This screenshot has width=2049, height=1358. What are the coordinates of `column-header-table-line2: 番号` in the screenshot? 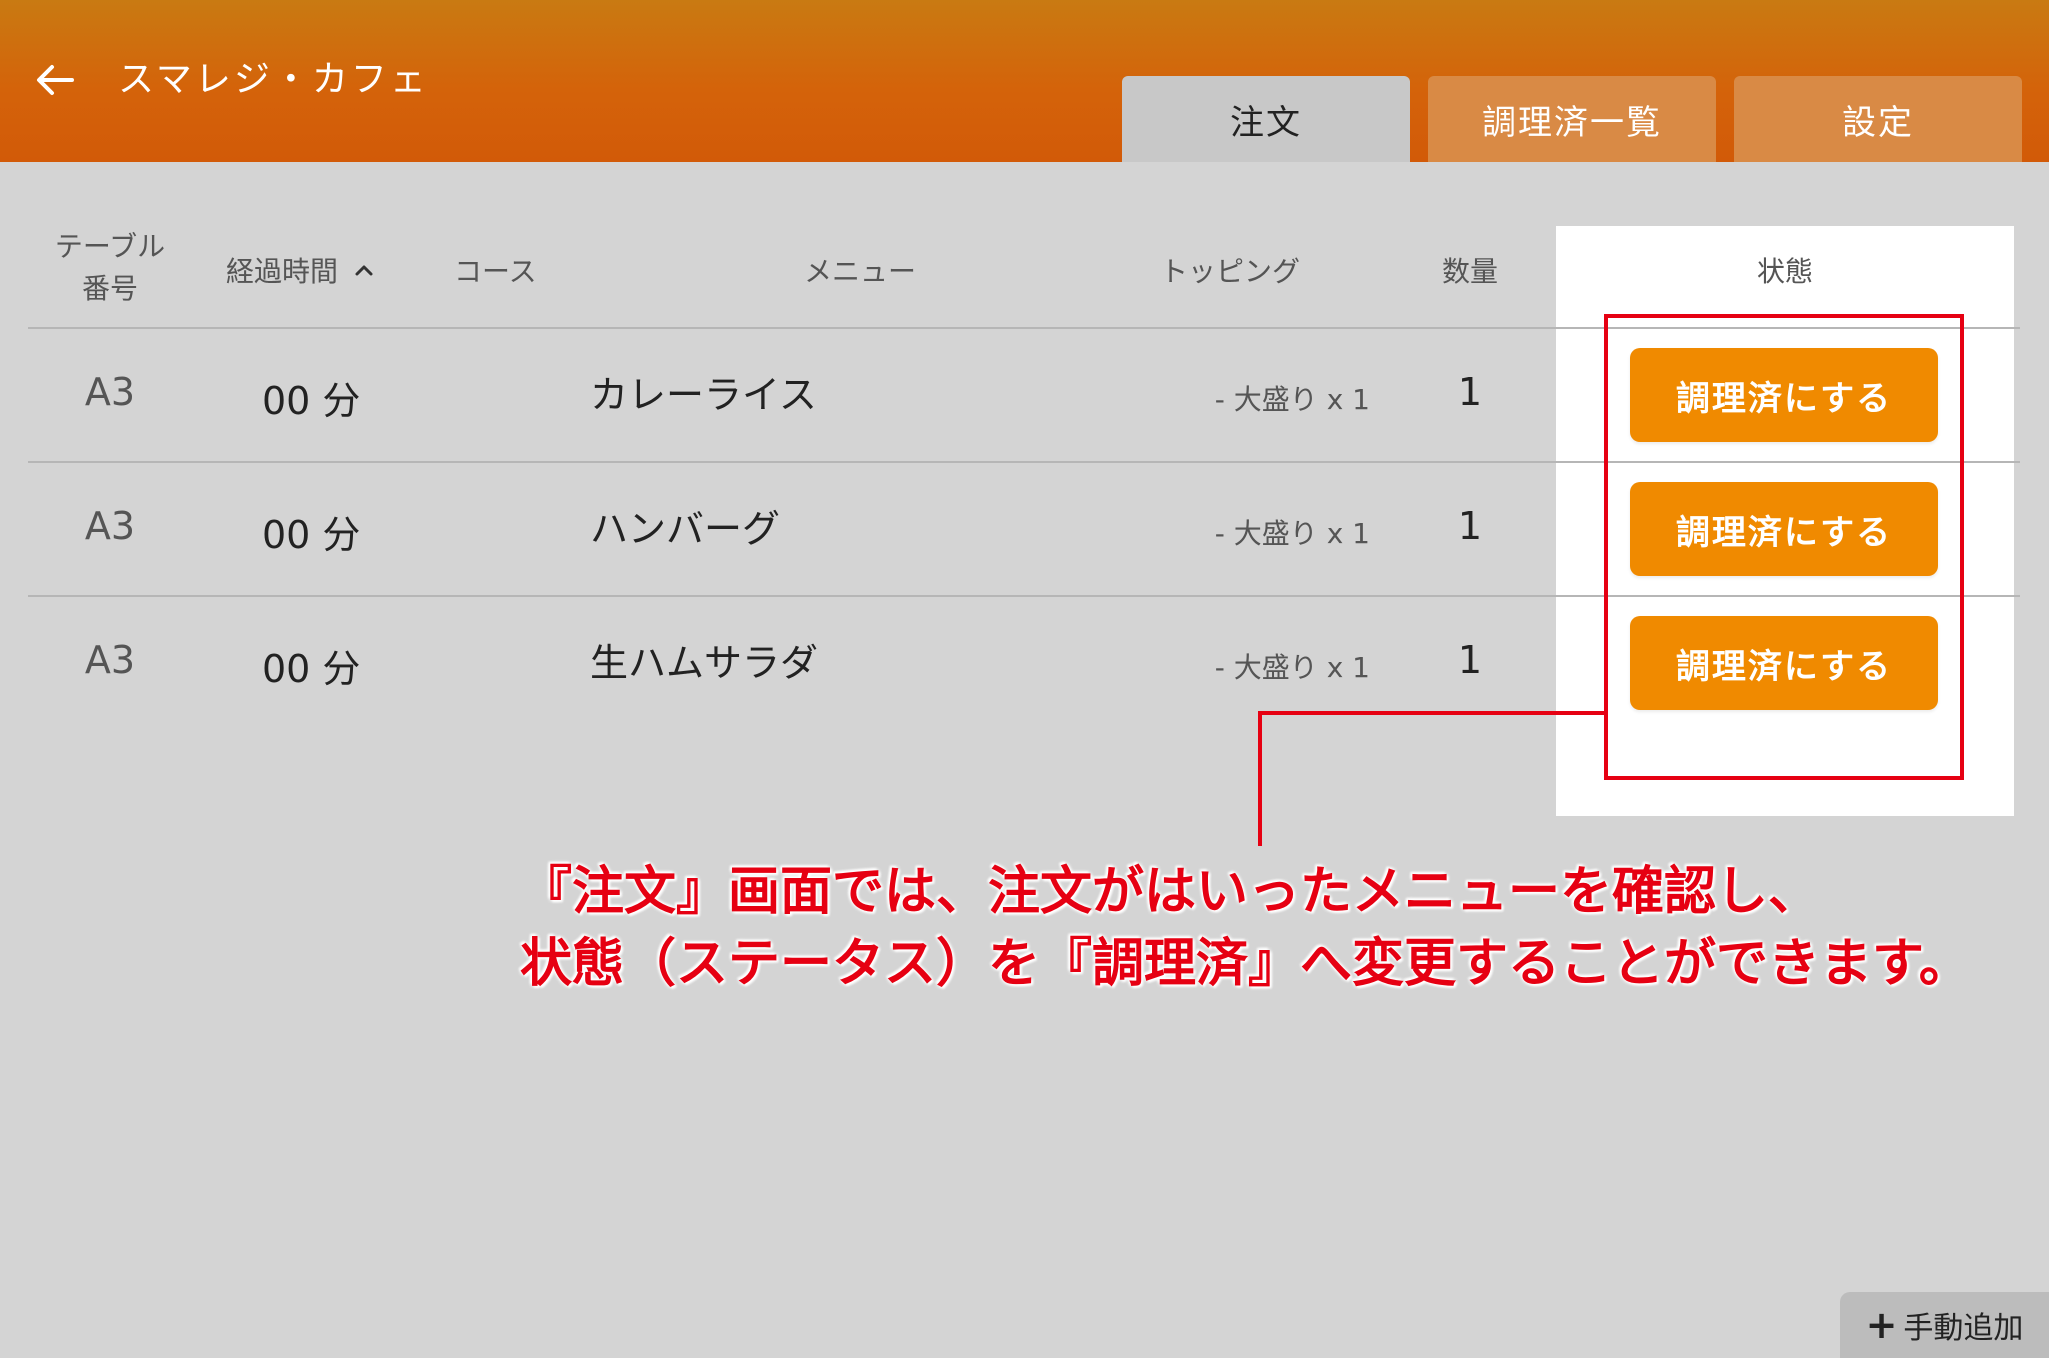 It's located at (109, 288).